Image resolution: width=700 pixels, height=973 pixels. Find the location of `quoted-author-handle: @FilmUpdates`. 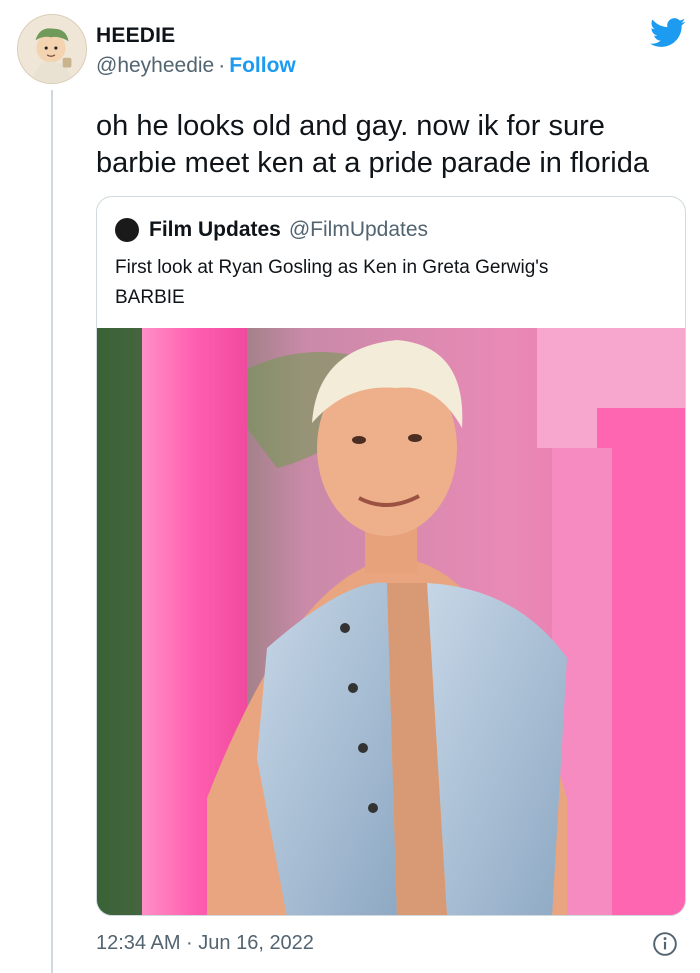

quoted-author-handle: @FilmUpdates is located at coordinates (358, 230).